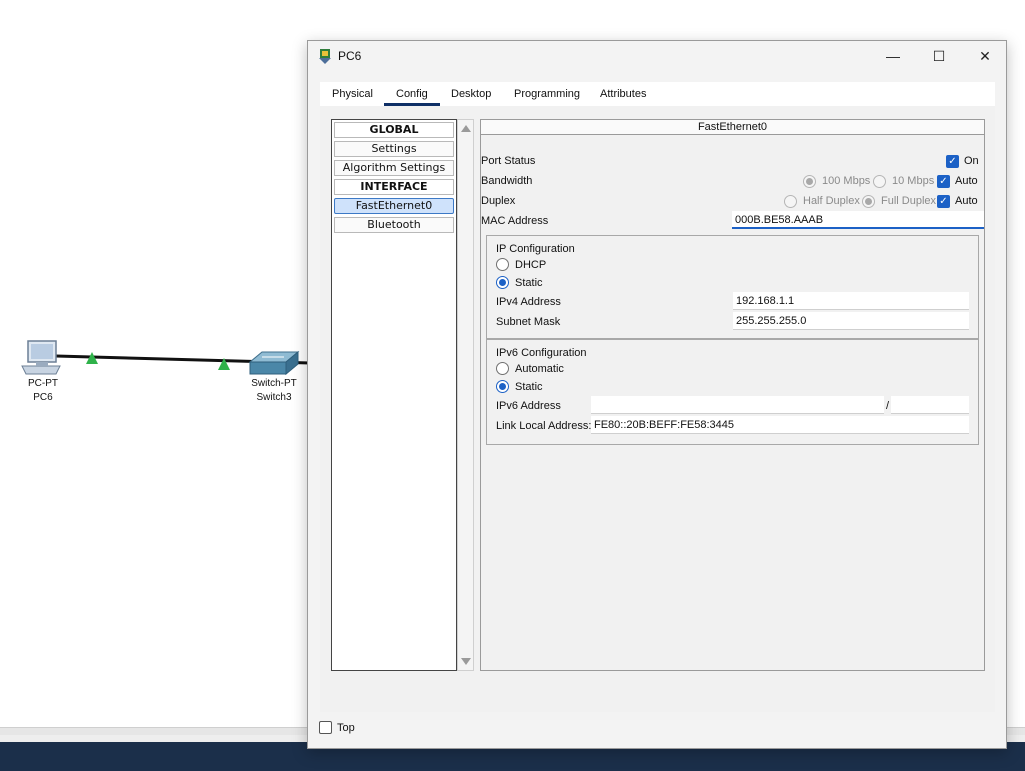 The width and height of the screenshot is (1025, 771). Describe the element at coordinates (943, 181) in the screenshot. I see `bandwidth-auto-checkbox: ✓` at that location.